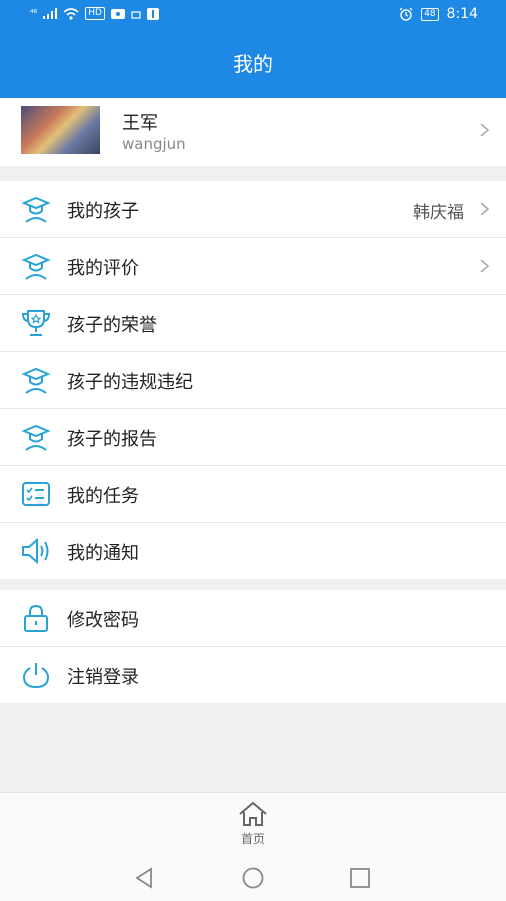 This screenshot has height=901, width=506. I want to click on alarm-icon, so click(406, 14).